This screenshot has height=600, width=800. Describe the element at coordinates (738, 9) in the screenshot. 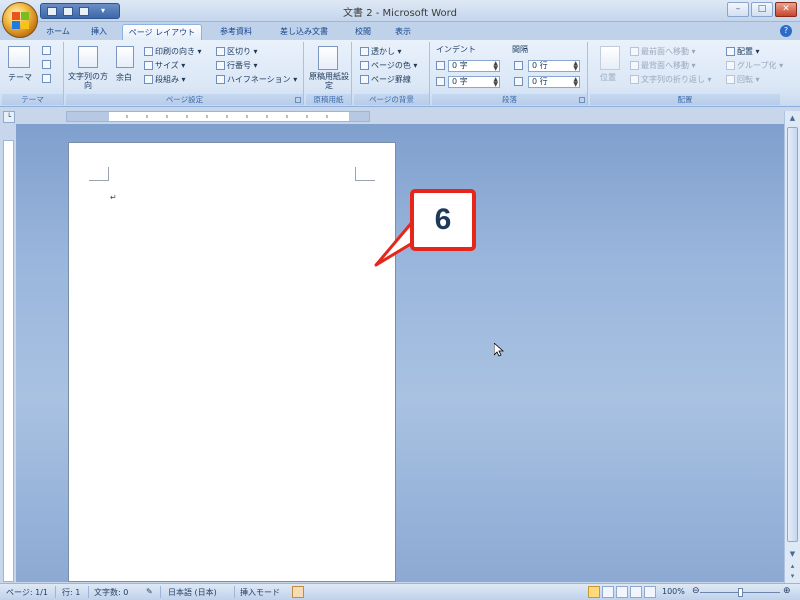

I see `minimize-button: –` at that location.